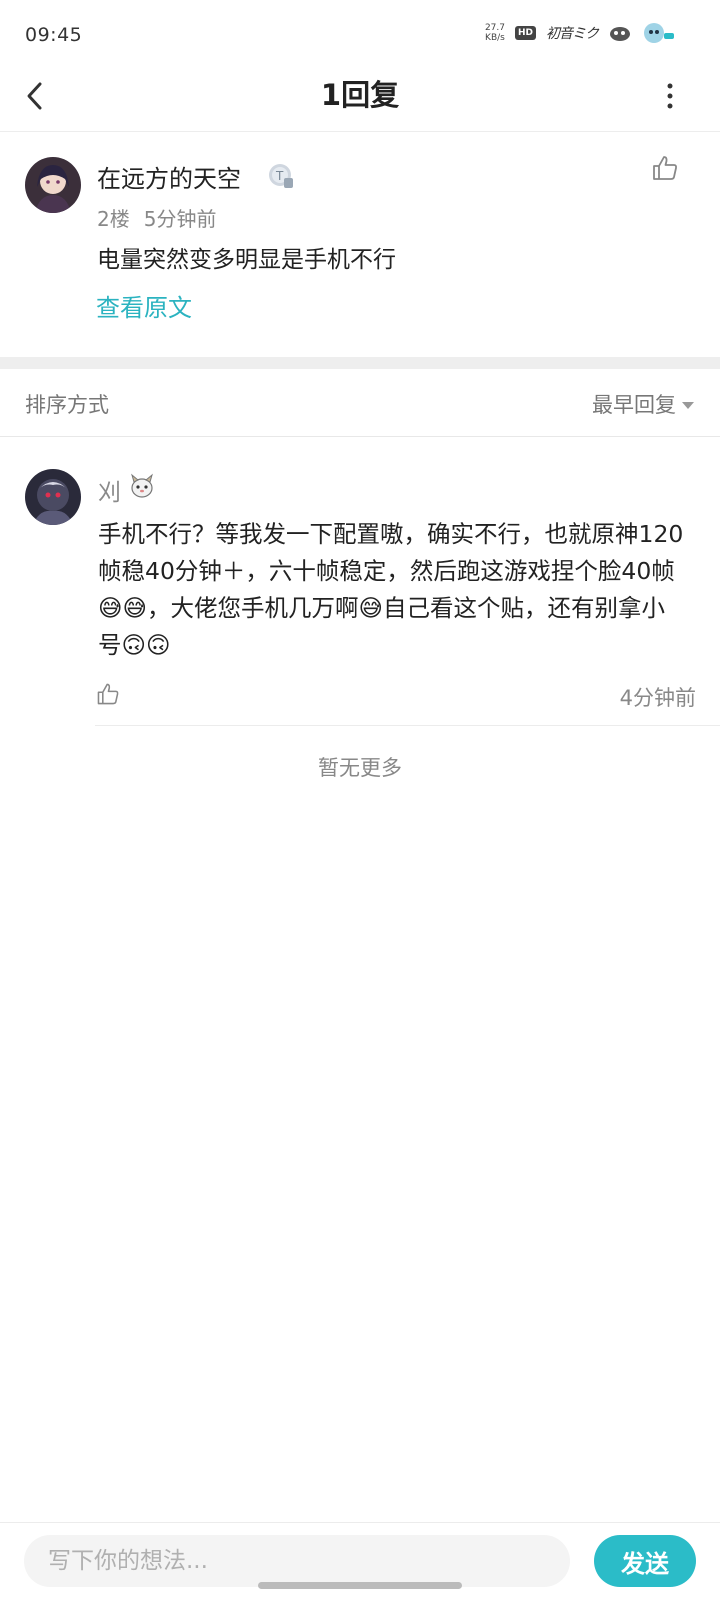  What do you see at coordinates (688, 405) in the screenshot?
I see `caret-down-icon` at bounding box center [688, 405].